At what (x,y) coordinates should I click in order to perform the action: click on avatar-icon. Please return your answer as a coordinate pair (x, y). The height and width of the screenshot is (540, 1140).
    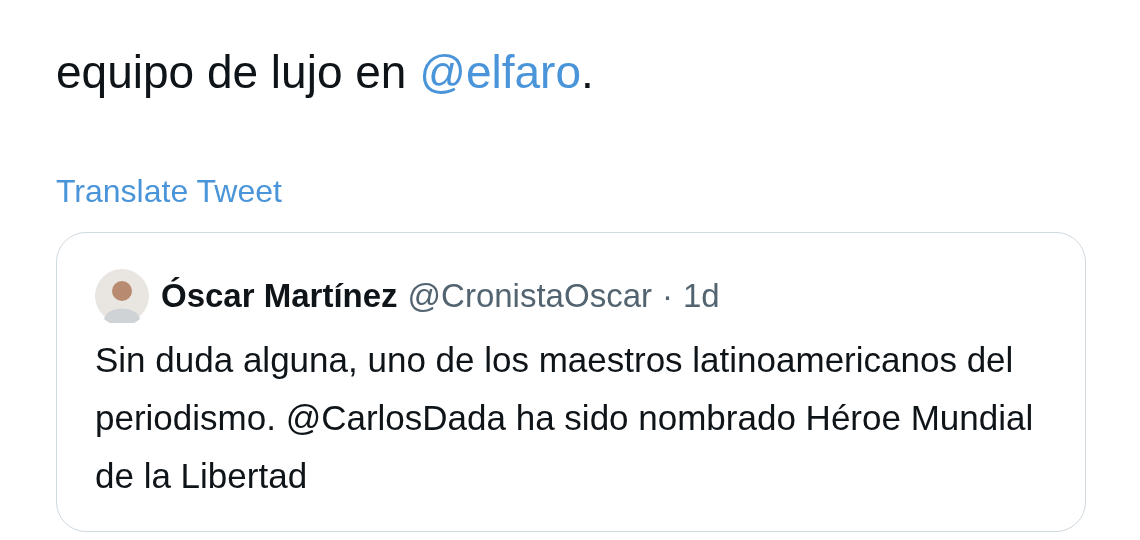
    Looking at the image, I should click on (122, 296).